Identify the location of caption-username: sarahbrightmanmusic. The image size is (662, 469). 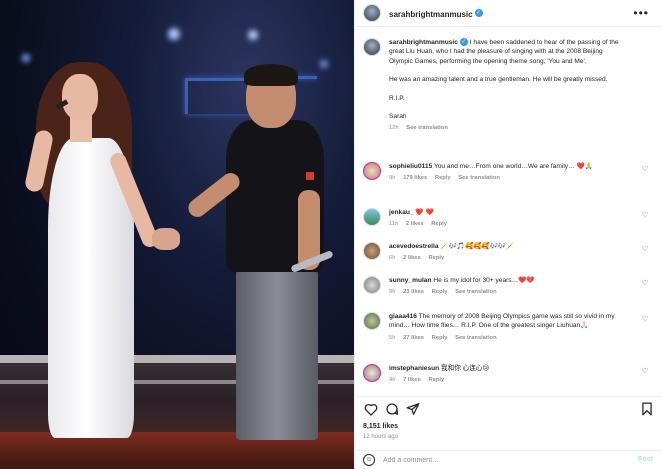
(423, 42).